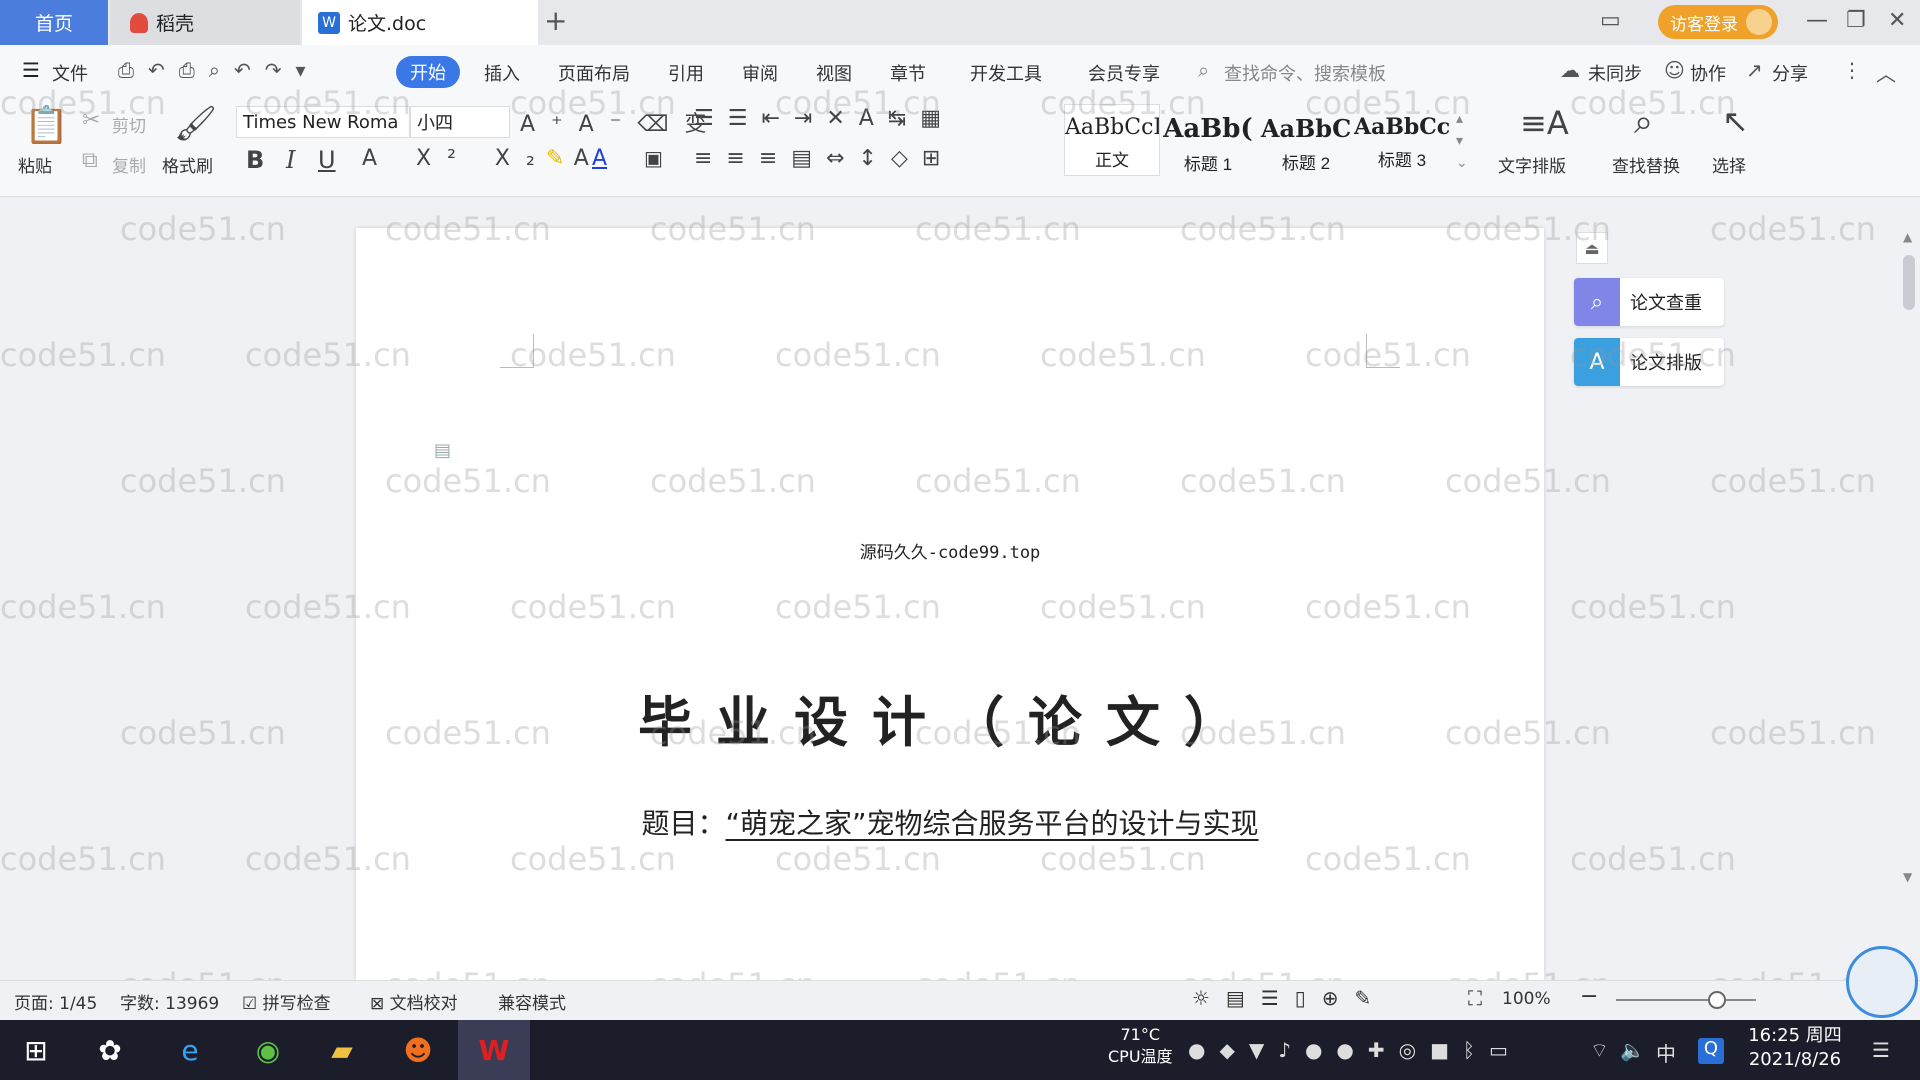 Image resolution: width=1920 pixels, height=1080 pixels. I want to click on menu-review: 审阅, so click(760, 73).